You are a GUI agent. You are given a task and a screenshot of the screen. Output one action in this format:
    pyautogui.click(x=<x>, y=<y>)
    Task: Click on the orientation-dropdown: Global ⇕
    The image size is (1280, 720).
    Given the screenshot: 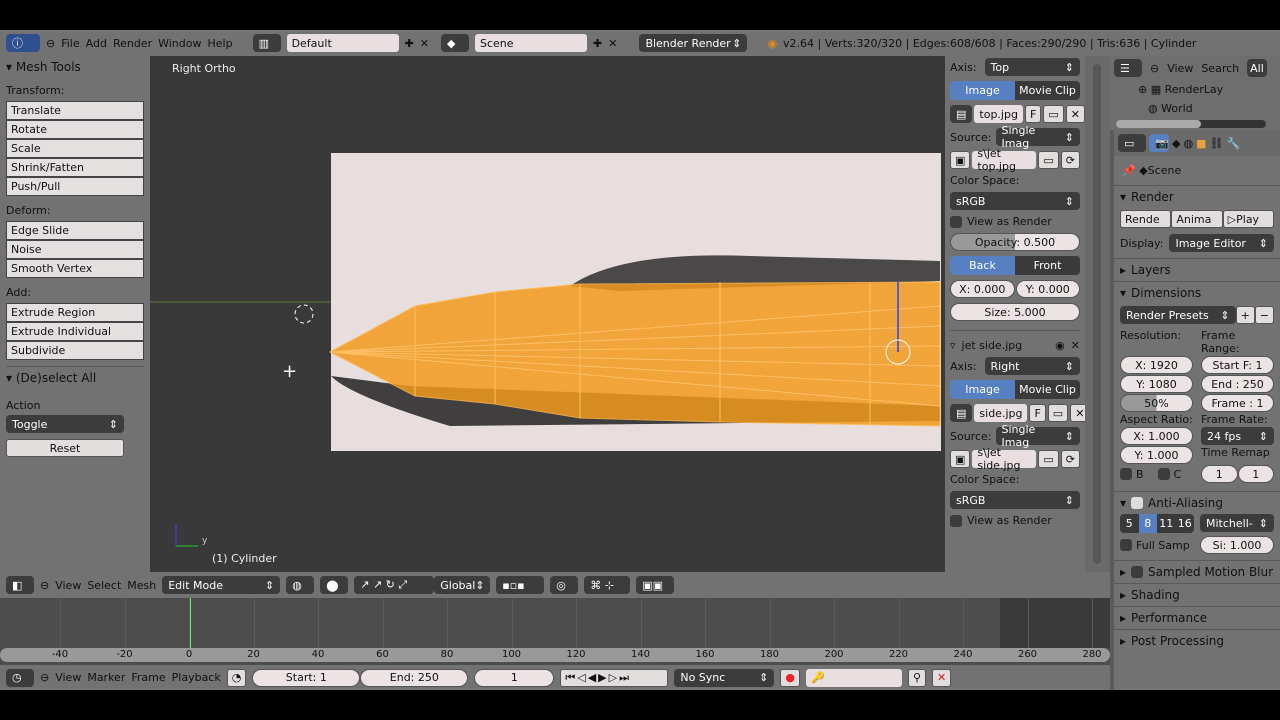 What is the action you would take?
    pyautogui.click(x=462, y=585)
    